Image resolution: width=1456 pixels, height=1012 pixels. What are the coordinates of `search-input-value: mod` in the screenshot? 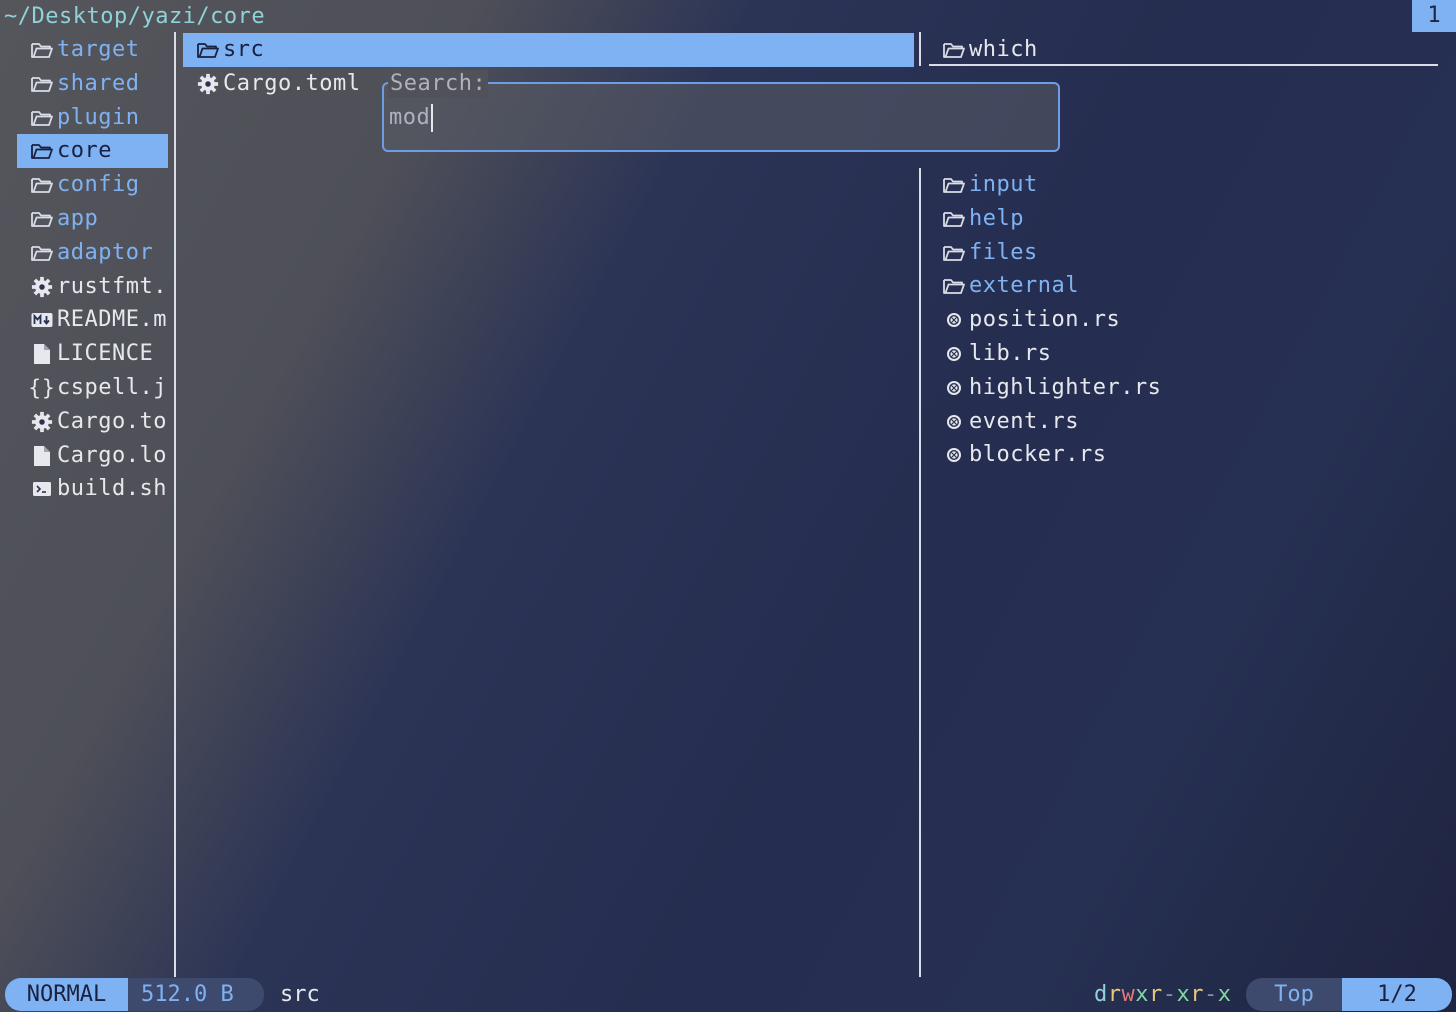 It's located at (410, 117).